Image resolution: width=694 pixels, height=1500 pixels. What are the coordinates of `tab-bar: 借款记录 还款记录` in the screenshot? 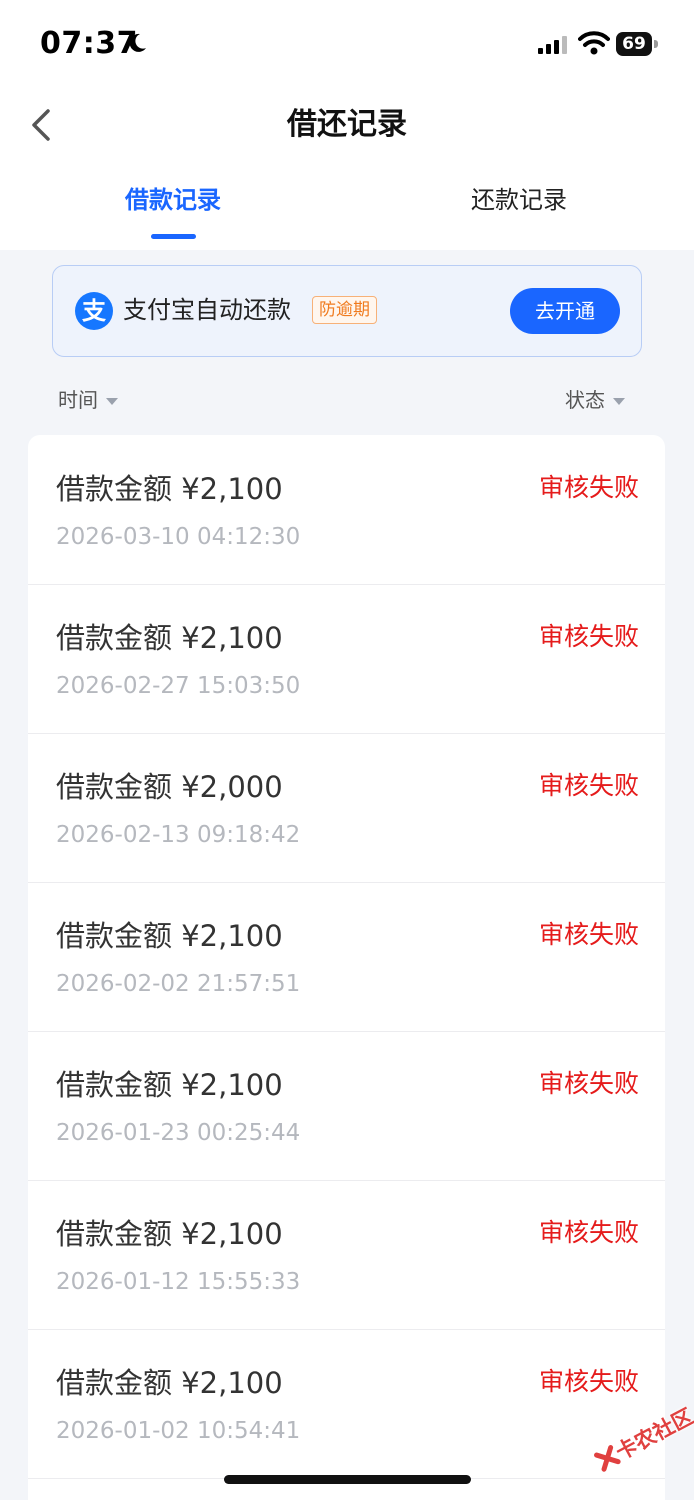 It's located at (347, 210).